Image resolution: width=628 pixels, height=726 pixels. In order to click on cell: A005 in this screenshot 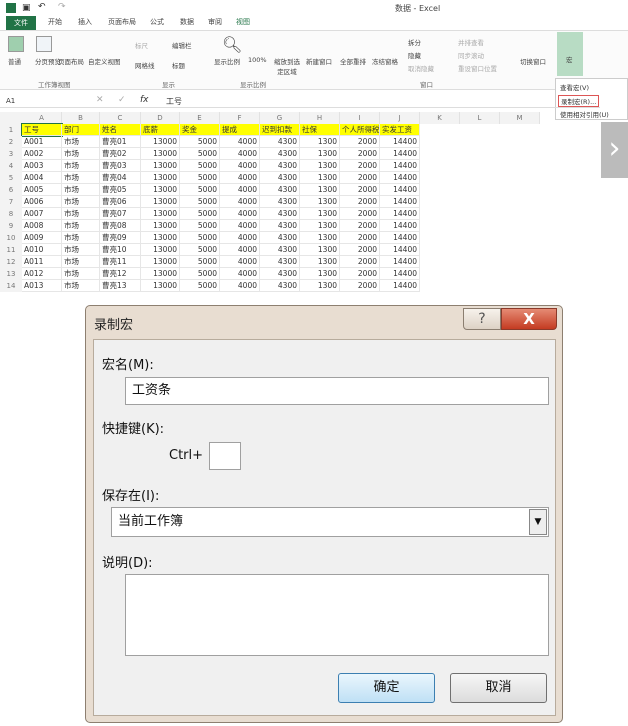, I will do `click(42, 190)`.